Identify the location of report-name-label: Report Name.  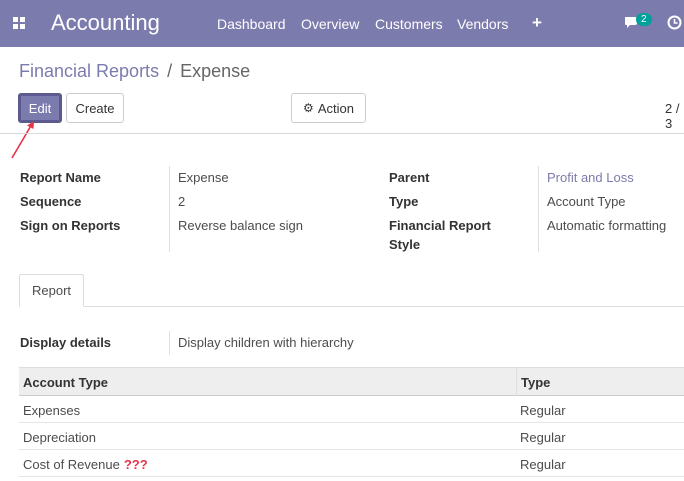
(60, 177).